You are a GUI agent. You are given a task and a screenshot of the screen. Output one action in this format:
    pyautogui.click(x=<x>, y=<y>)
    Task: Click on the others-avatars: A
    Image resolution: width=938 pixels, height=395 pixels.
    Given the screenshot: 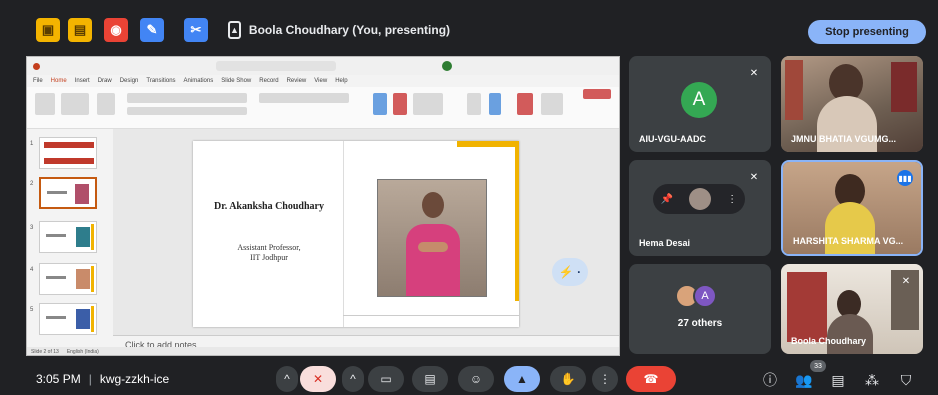 What is the action you would take?
    pyautogui.click(x=699, y=297)
    